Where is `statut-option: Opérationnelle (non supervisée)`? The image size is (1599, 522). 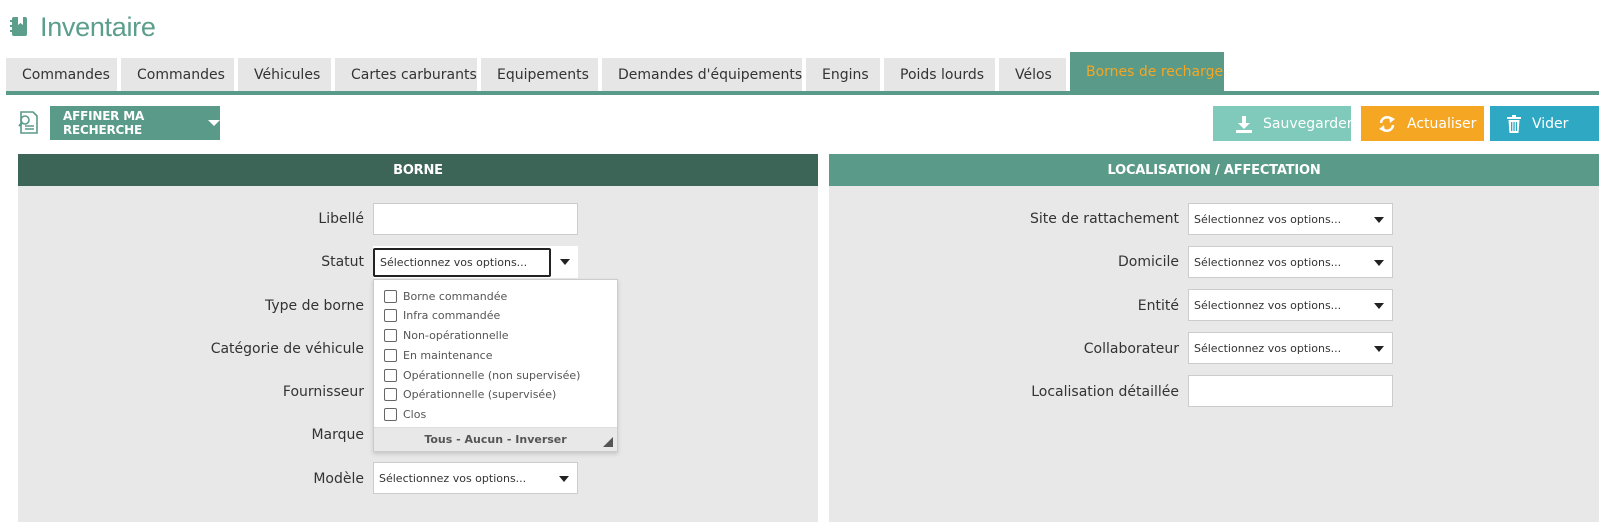 statut-option: Opérationnelle (non supervisée) is located at coordinates (482, 375).